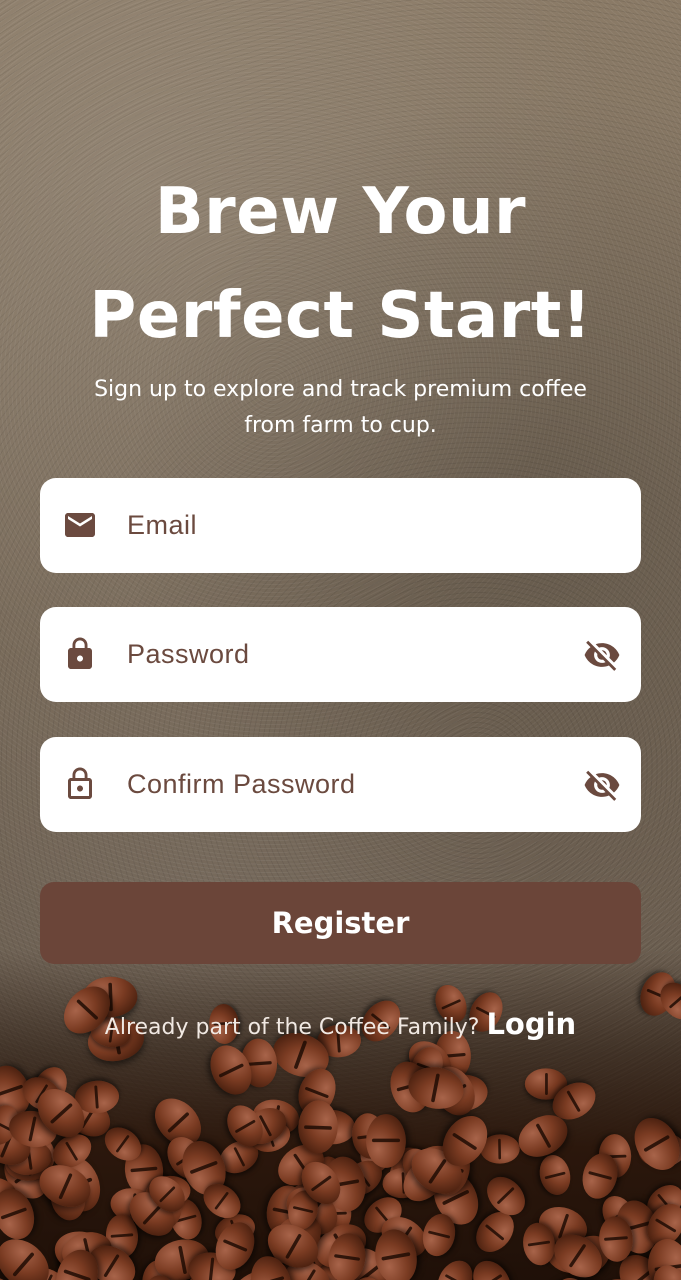 This screenshot has height=1280, width=681. What do you see at coordinates (340, 654) in the screenshot?
I see `password-field: Password` at bounding box center [340, 654].